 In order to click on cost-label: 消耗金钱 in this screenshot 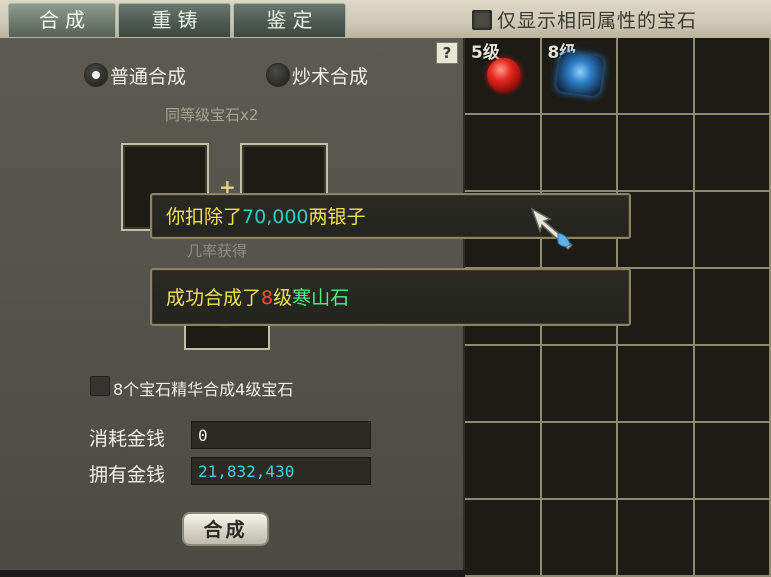, I will do `click(127, 437)`.